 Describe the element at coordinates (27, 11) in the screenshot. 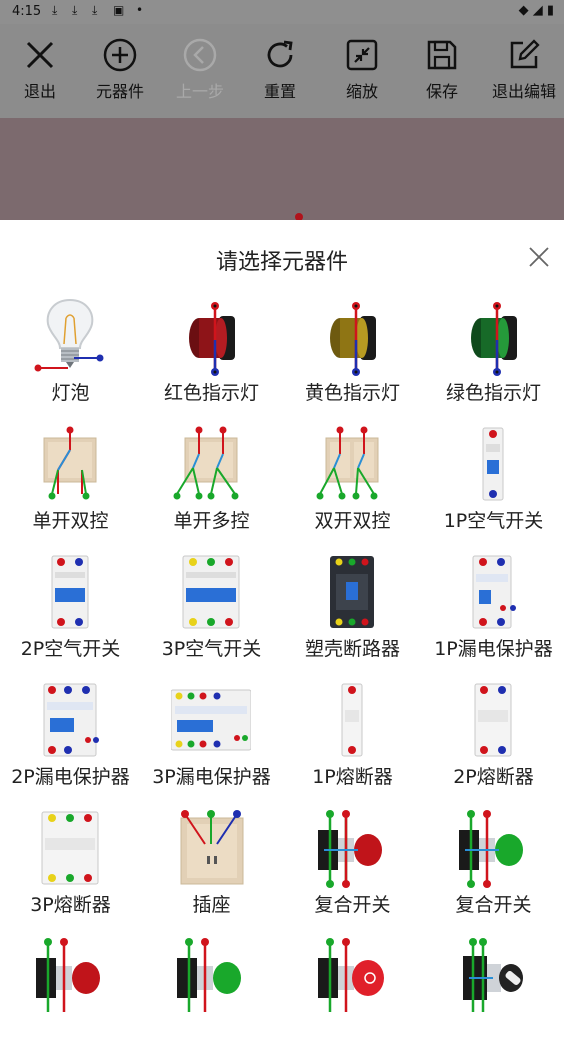

I see `clock: 4:15` at that location.